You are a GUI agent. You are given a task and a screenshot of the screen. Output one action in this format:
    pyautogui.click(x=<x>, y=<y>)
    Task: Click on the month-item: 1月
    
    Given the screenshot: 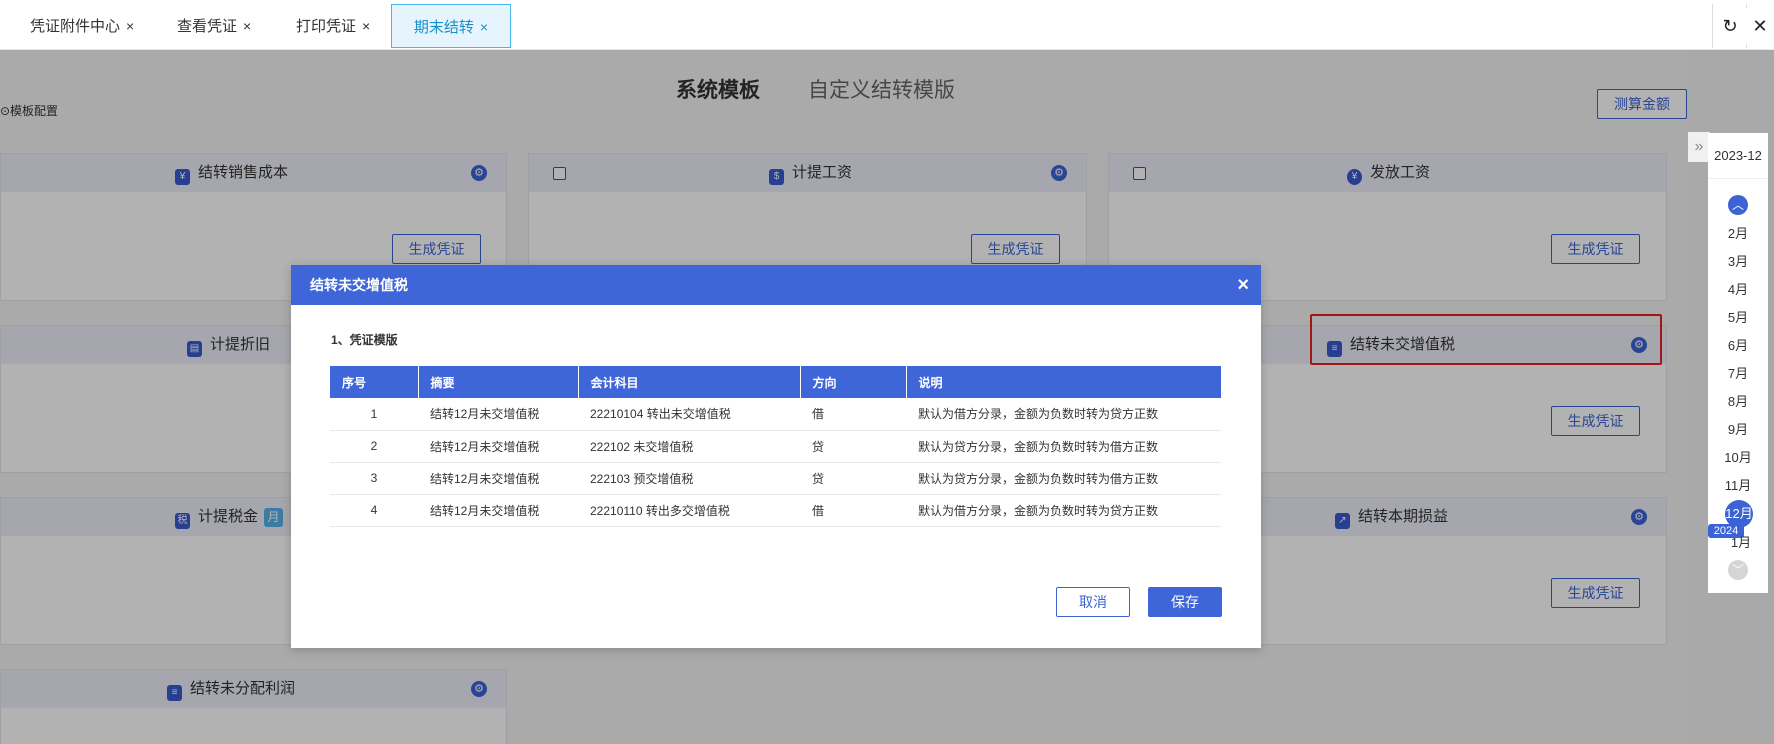 What is the action you would take?
    pyautogui.click(x=1741, y=541)
    